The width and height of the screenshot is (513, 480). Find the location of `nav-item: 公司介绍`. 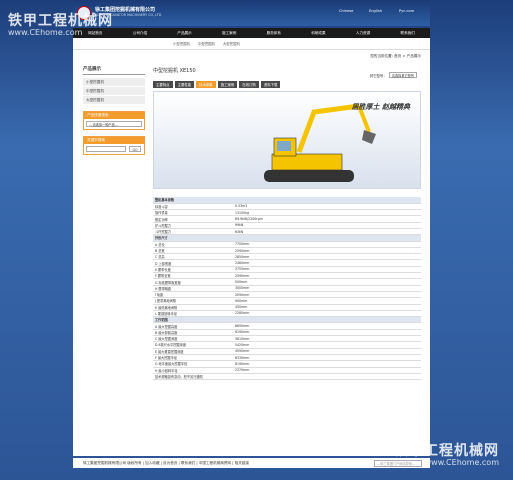

nav-item: 公司介绍 is located at coordinates (140, 33).